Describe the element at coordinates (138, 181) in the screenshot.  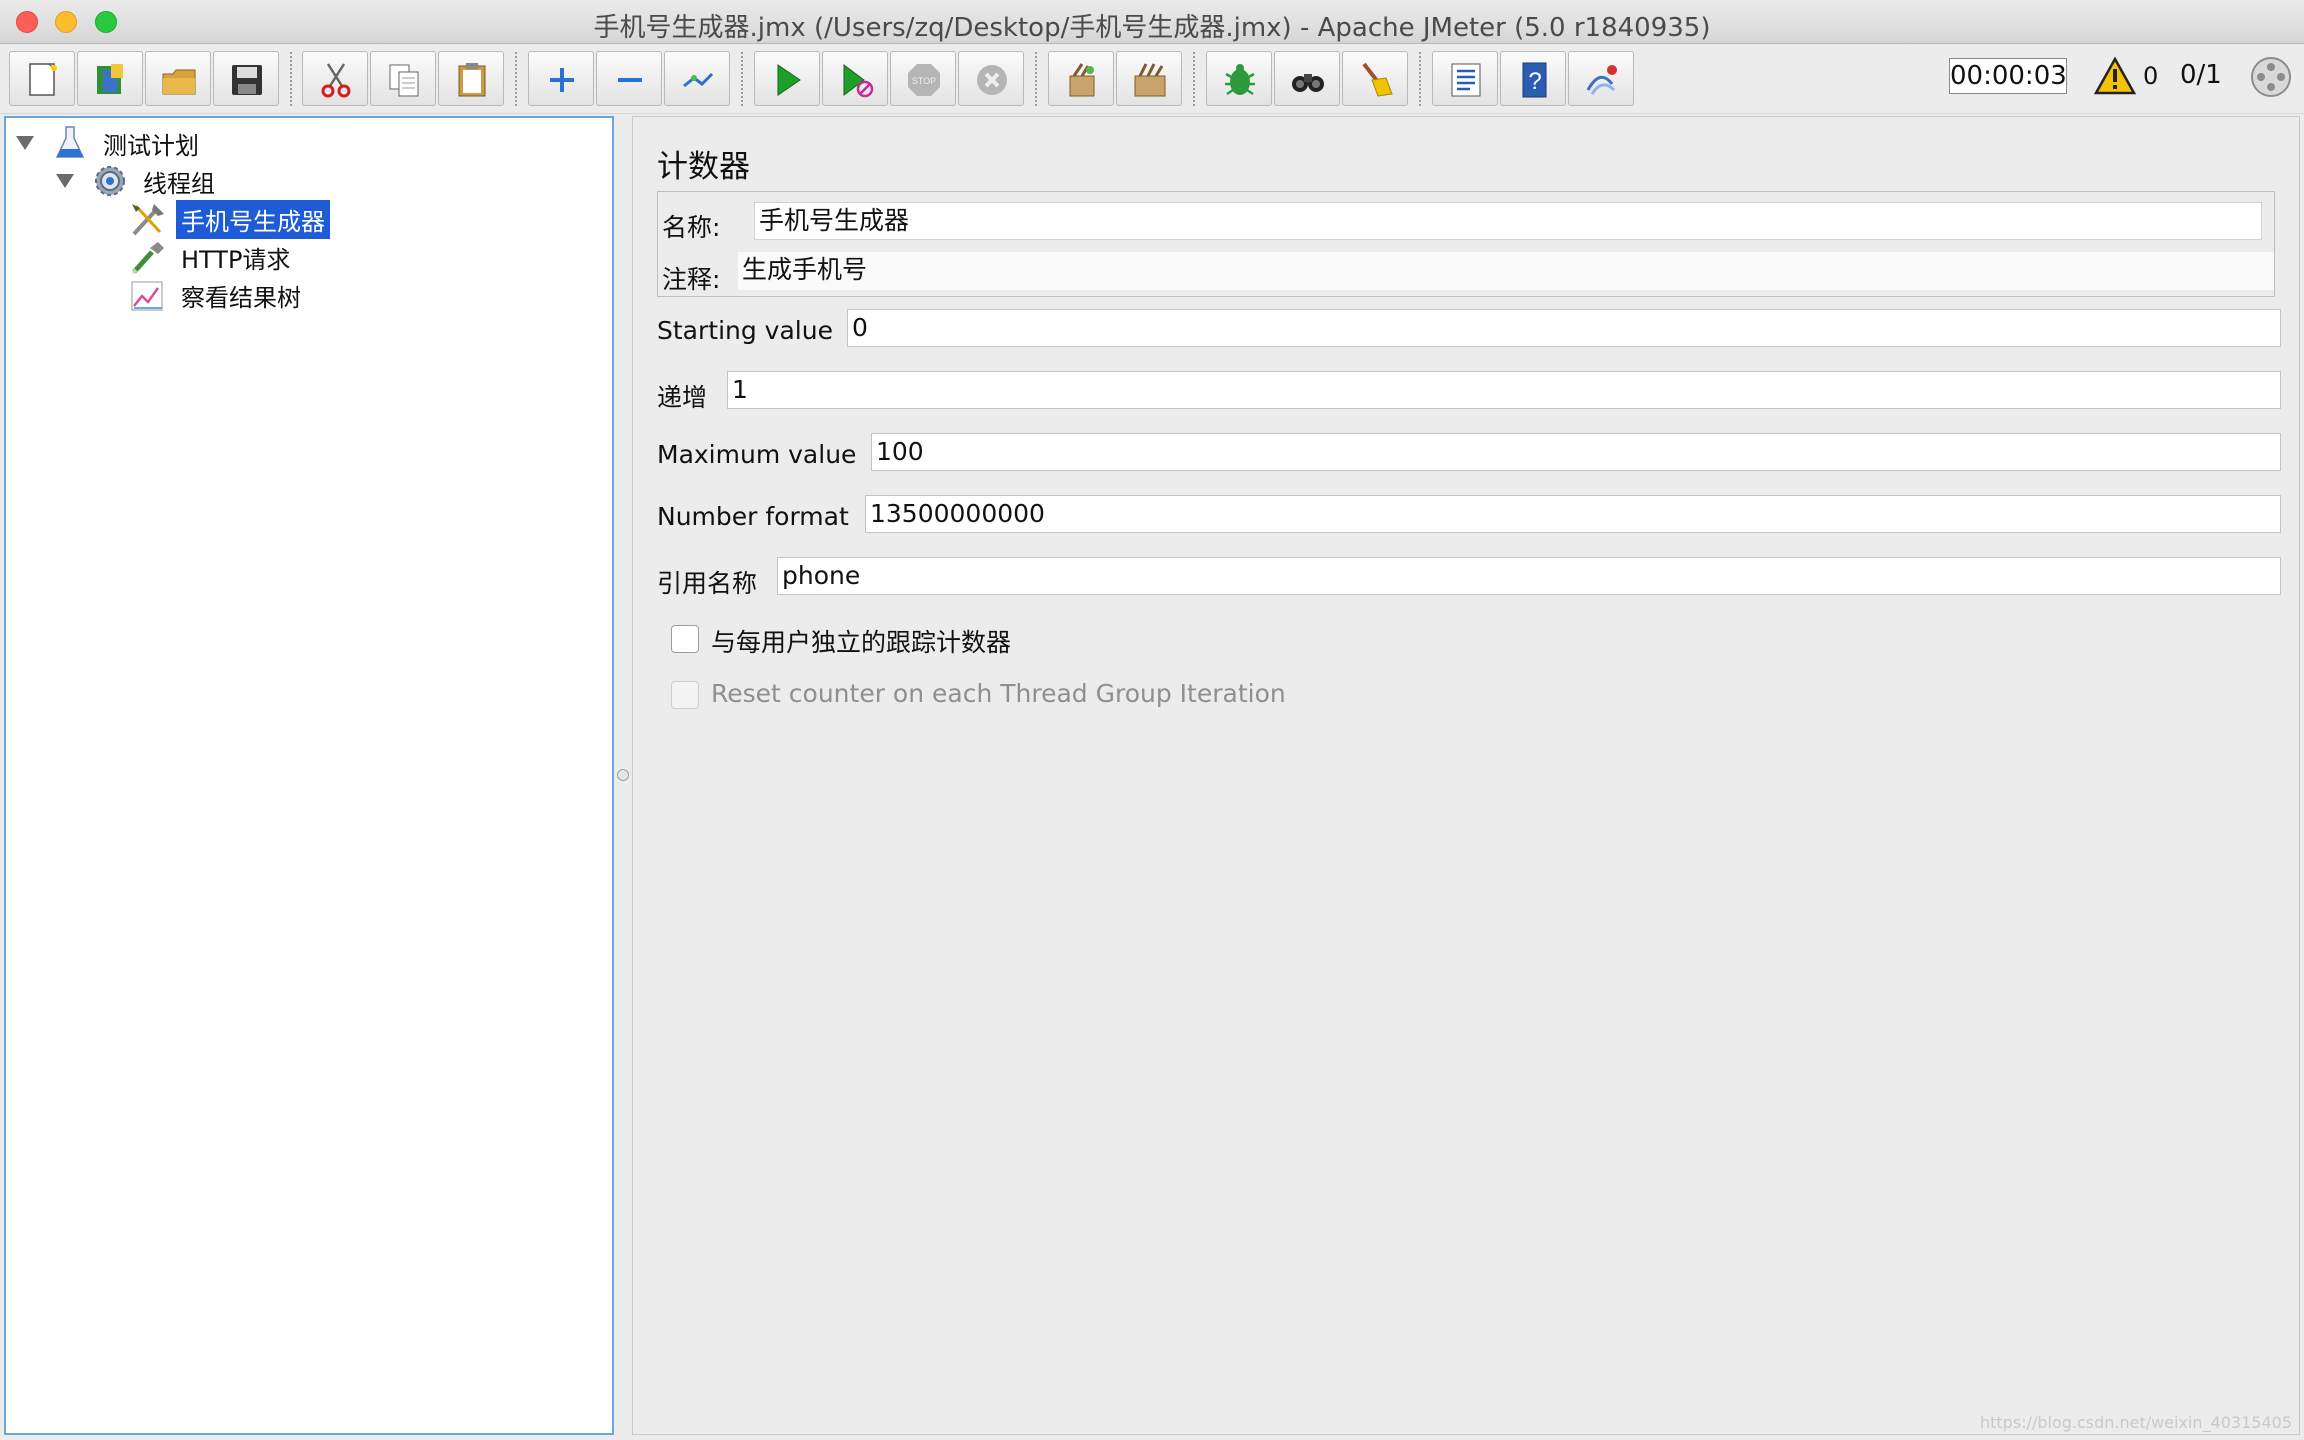
I see `tree-node-thread-group: 线程组` at that location.